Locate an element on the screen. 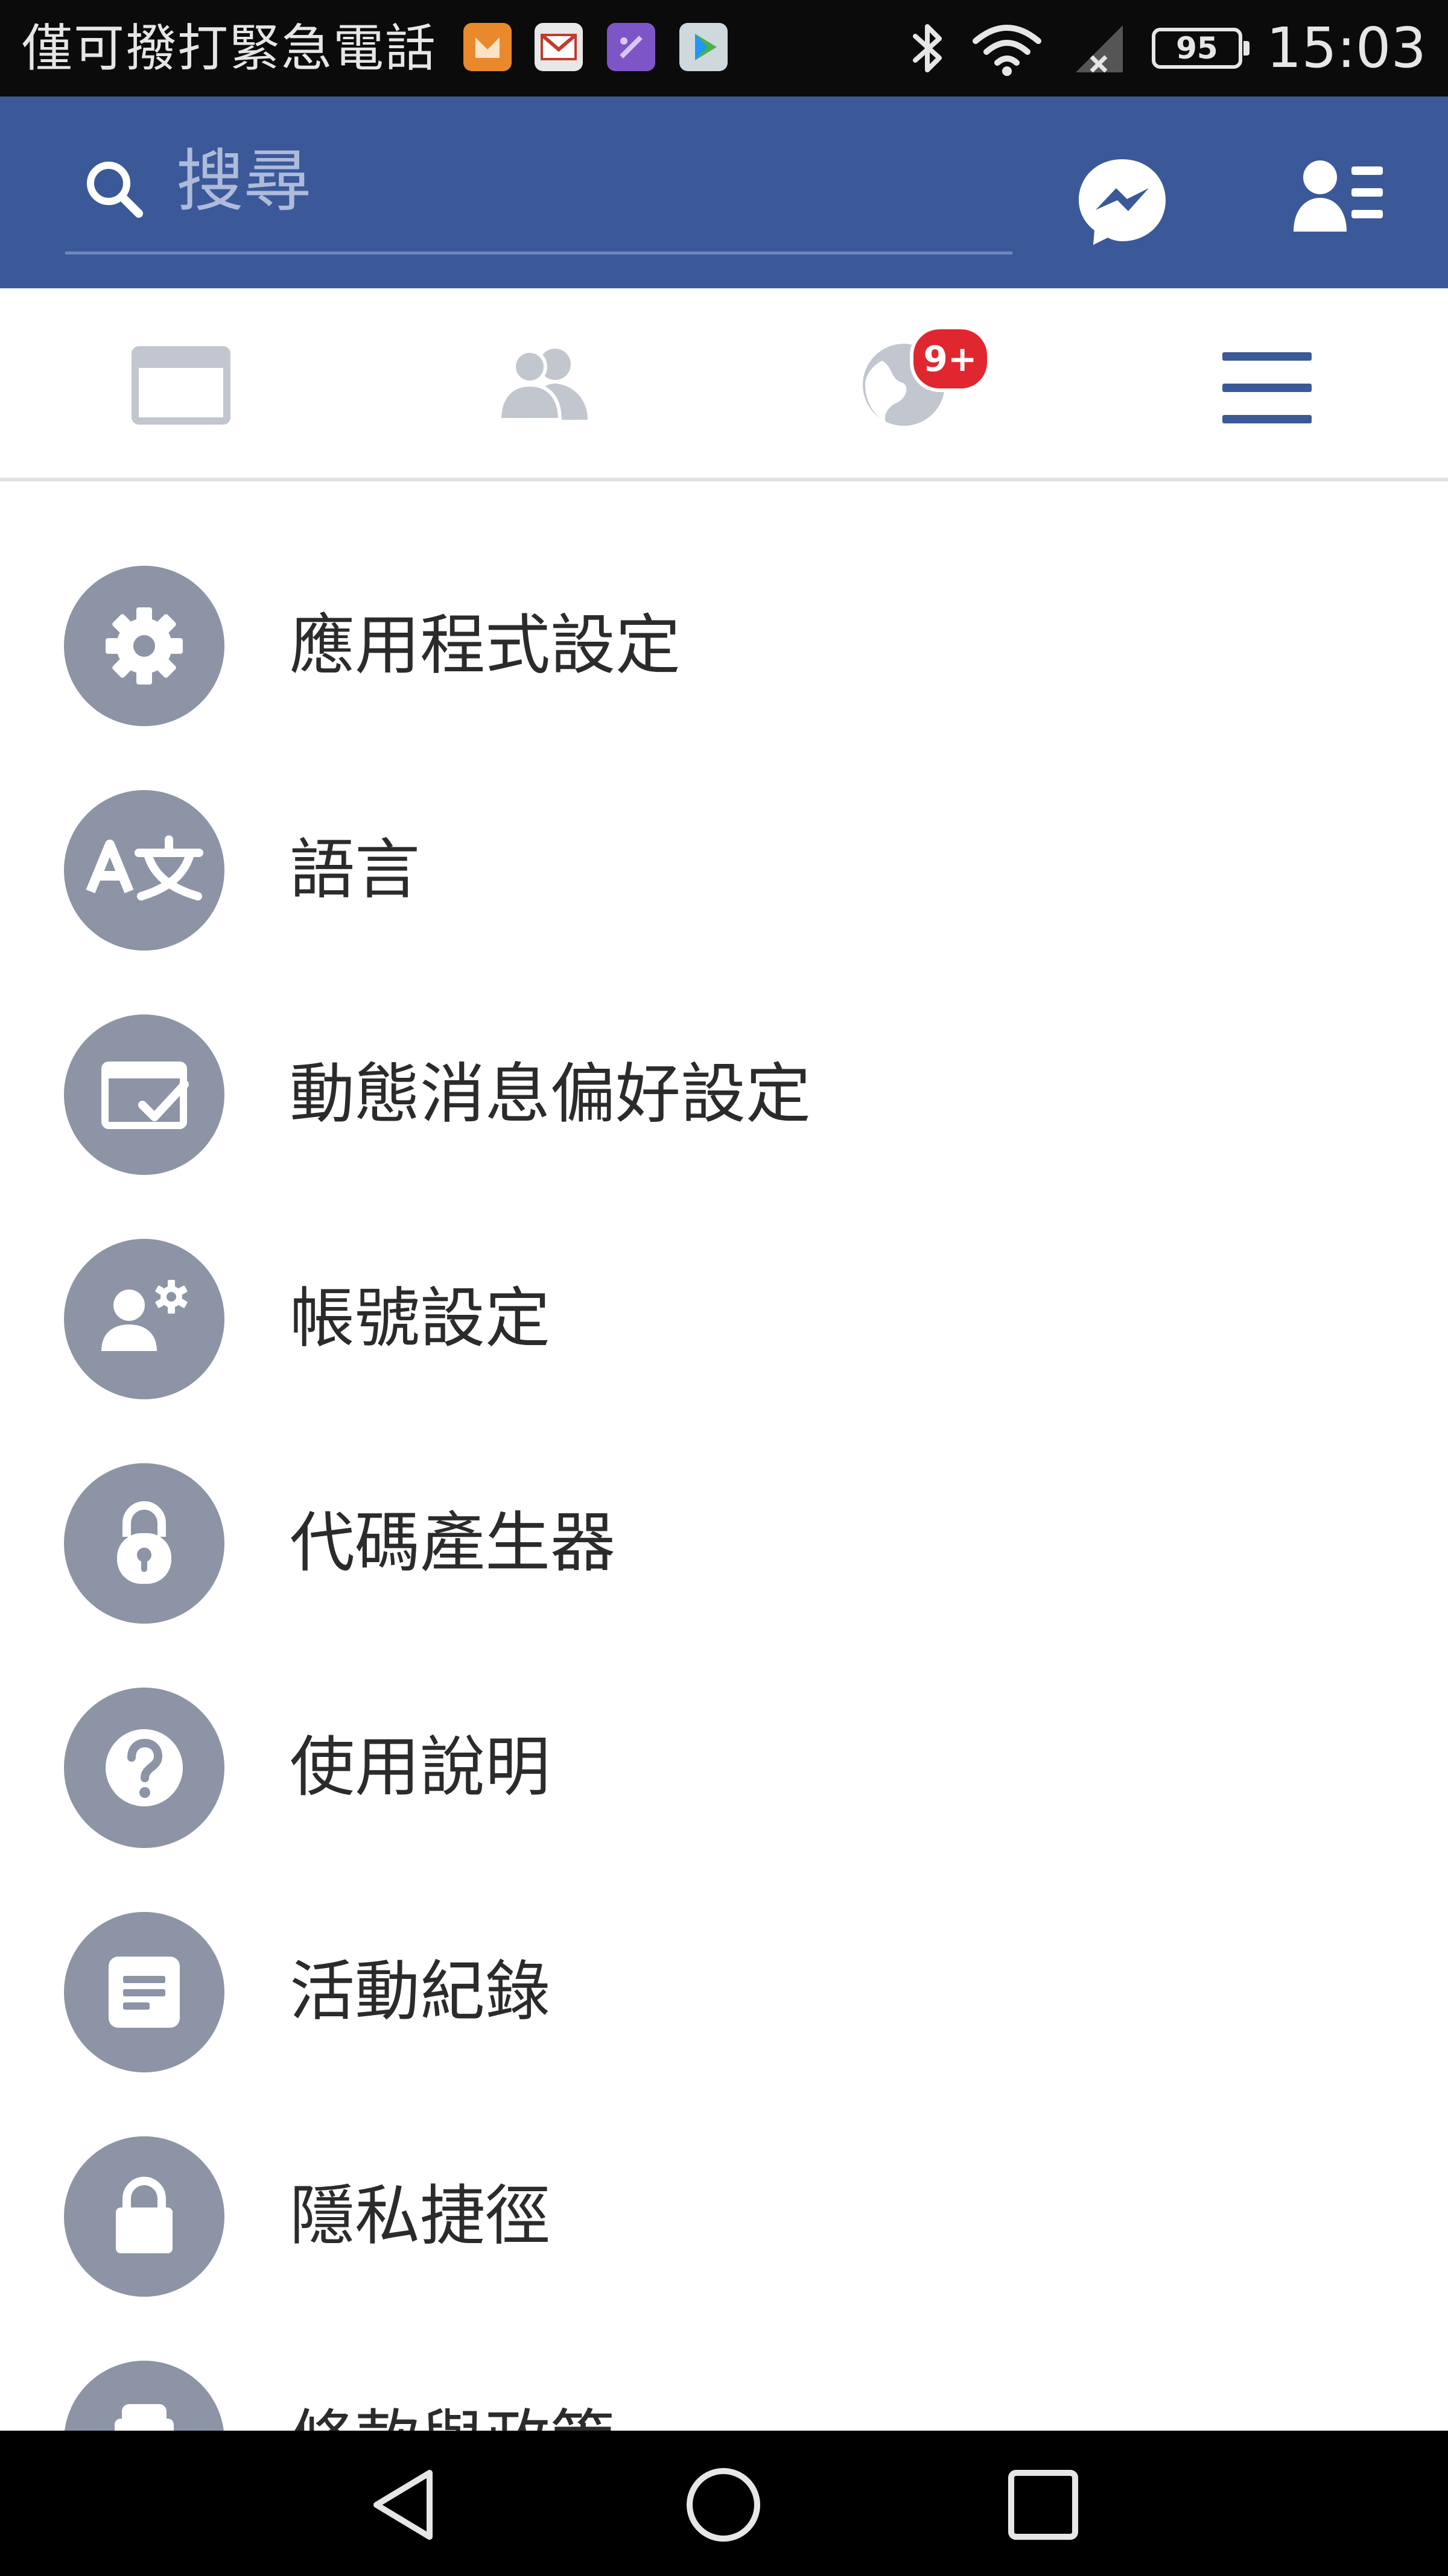 This screenshot has width=1448, height=2576. translate-icon is located at coordinates (144, 870).